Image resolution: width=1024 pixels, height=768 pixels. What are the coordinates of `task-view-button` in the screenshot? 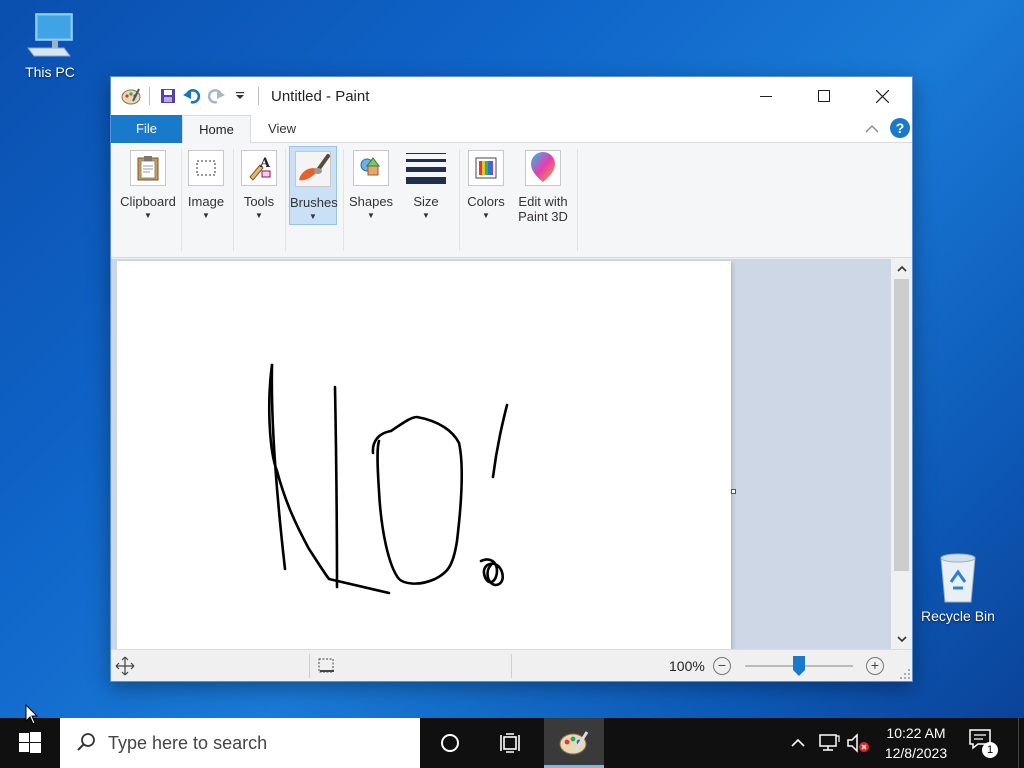 It's located at (510, 743).